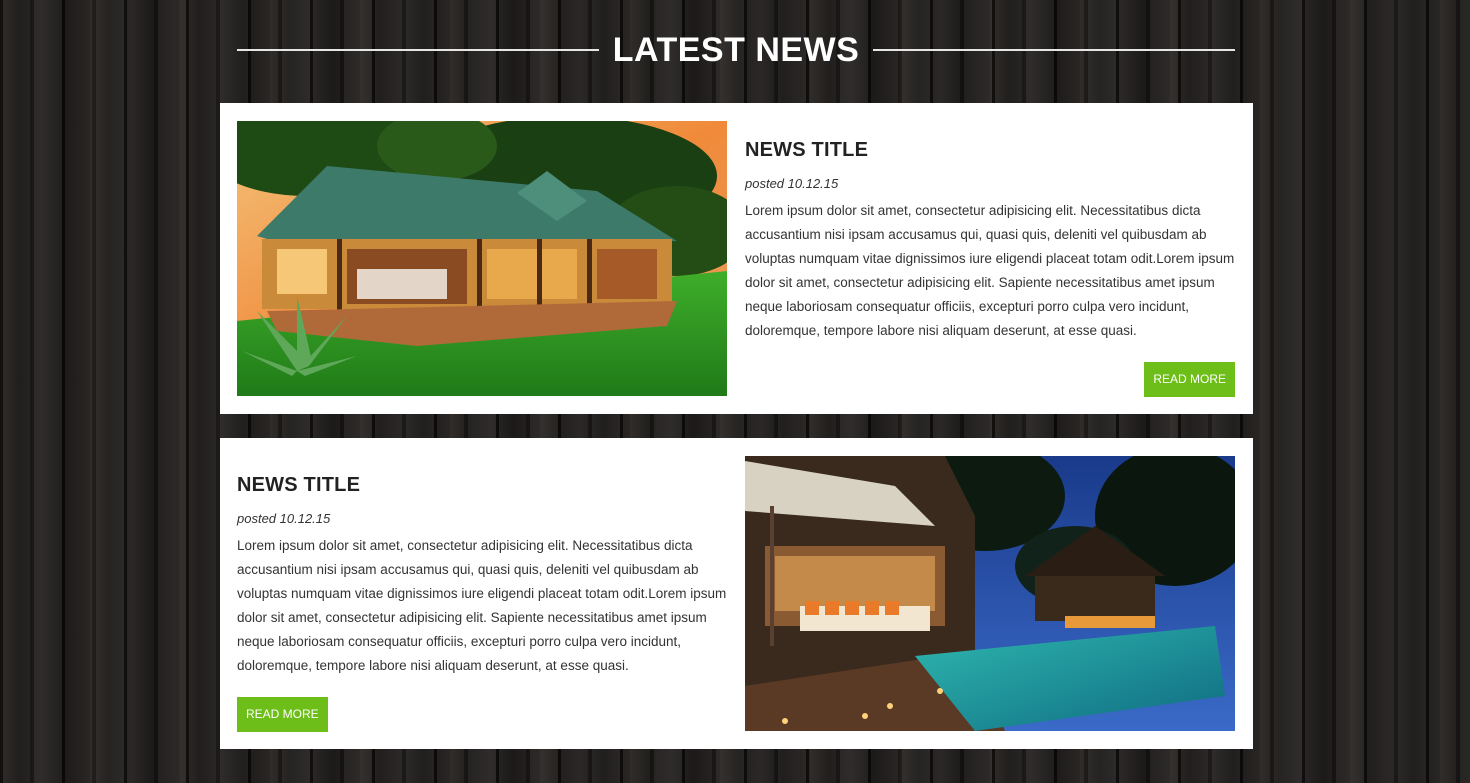  Describe the element at coordinates (482, 258) in the screenshot. I see `news-image-cottage` at that location.